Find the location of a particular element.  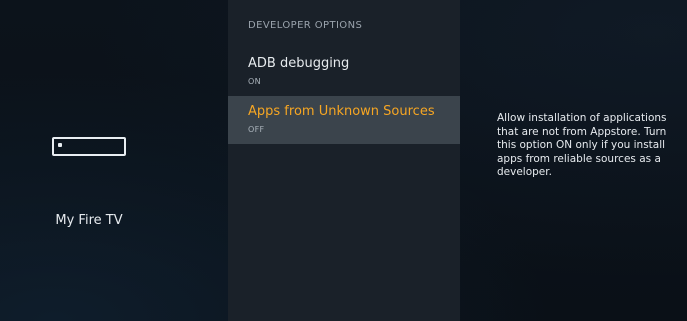

menu-item-apps-from-unknown-sources: Apps from Unknown Sources OFF is located at coordinates (344, 120).